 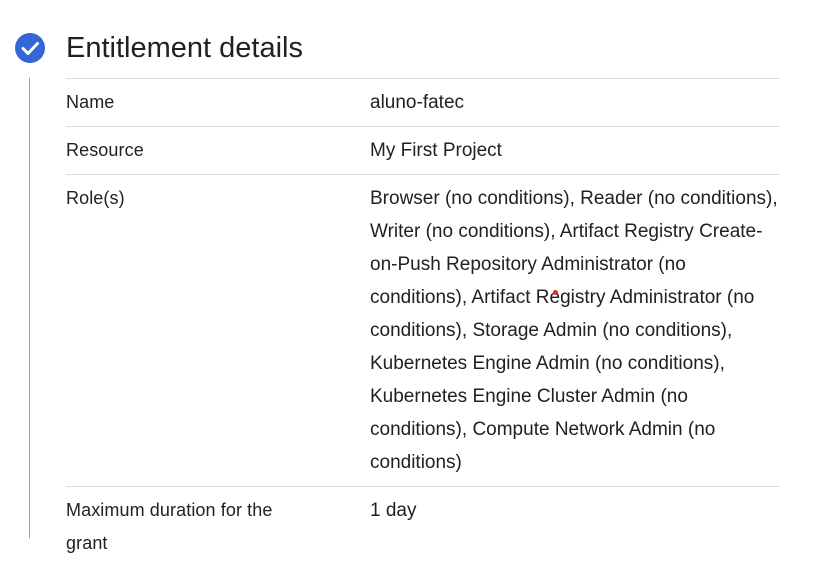 I want to click on detail-value-resource: My First Project, so click(x=436, y=150).